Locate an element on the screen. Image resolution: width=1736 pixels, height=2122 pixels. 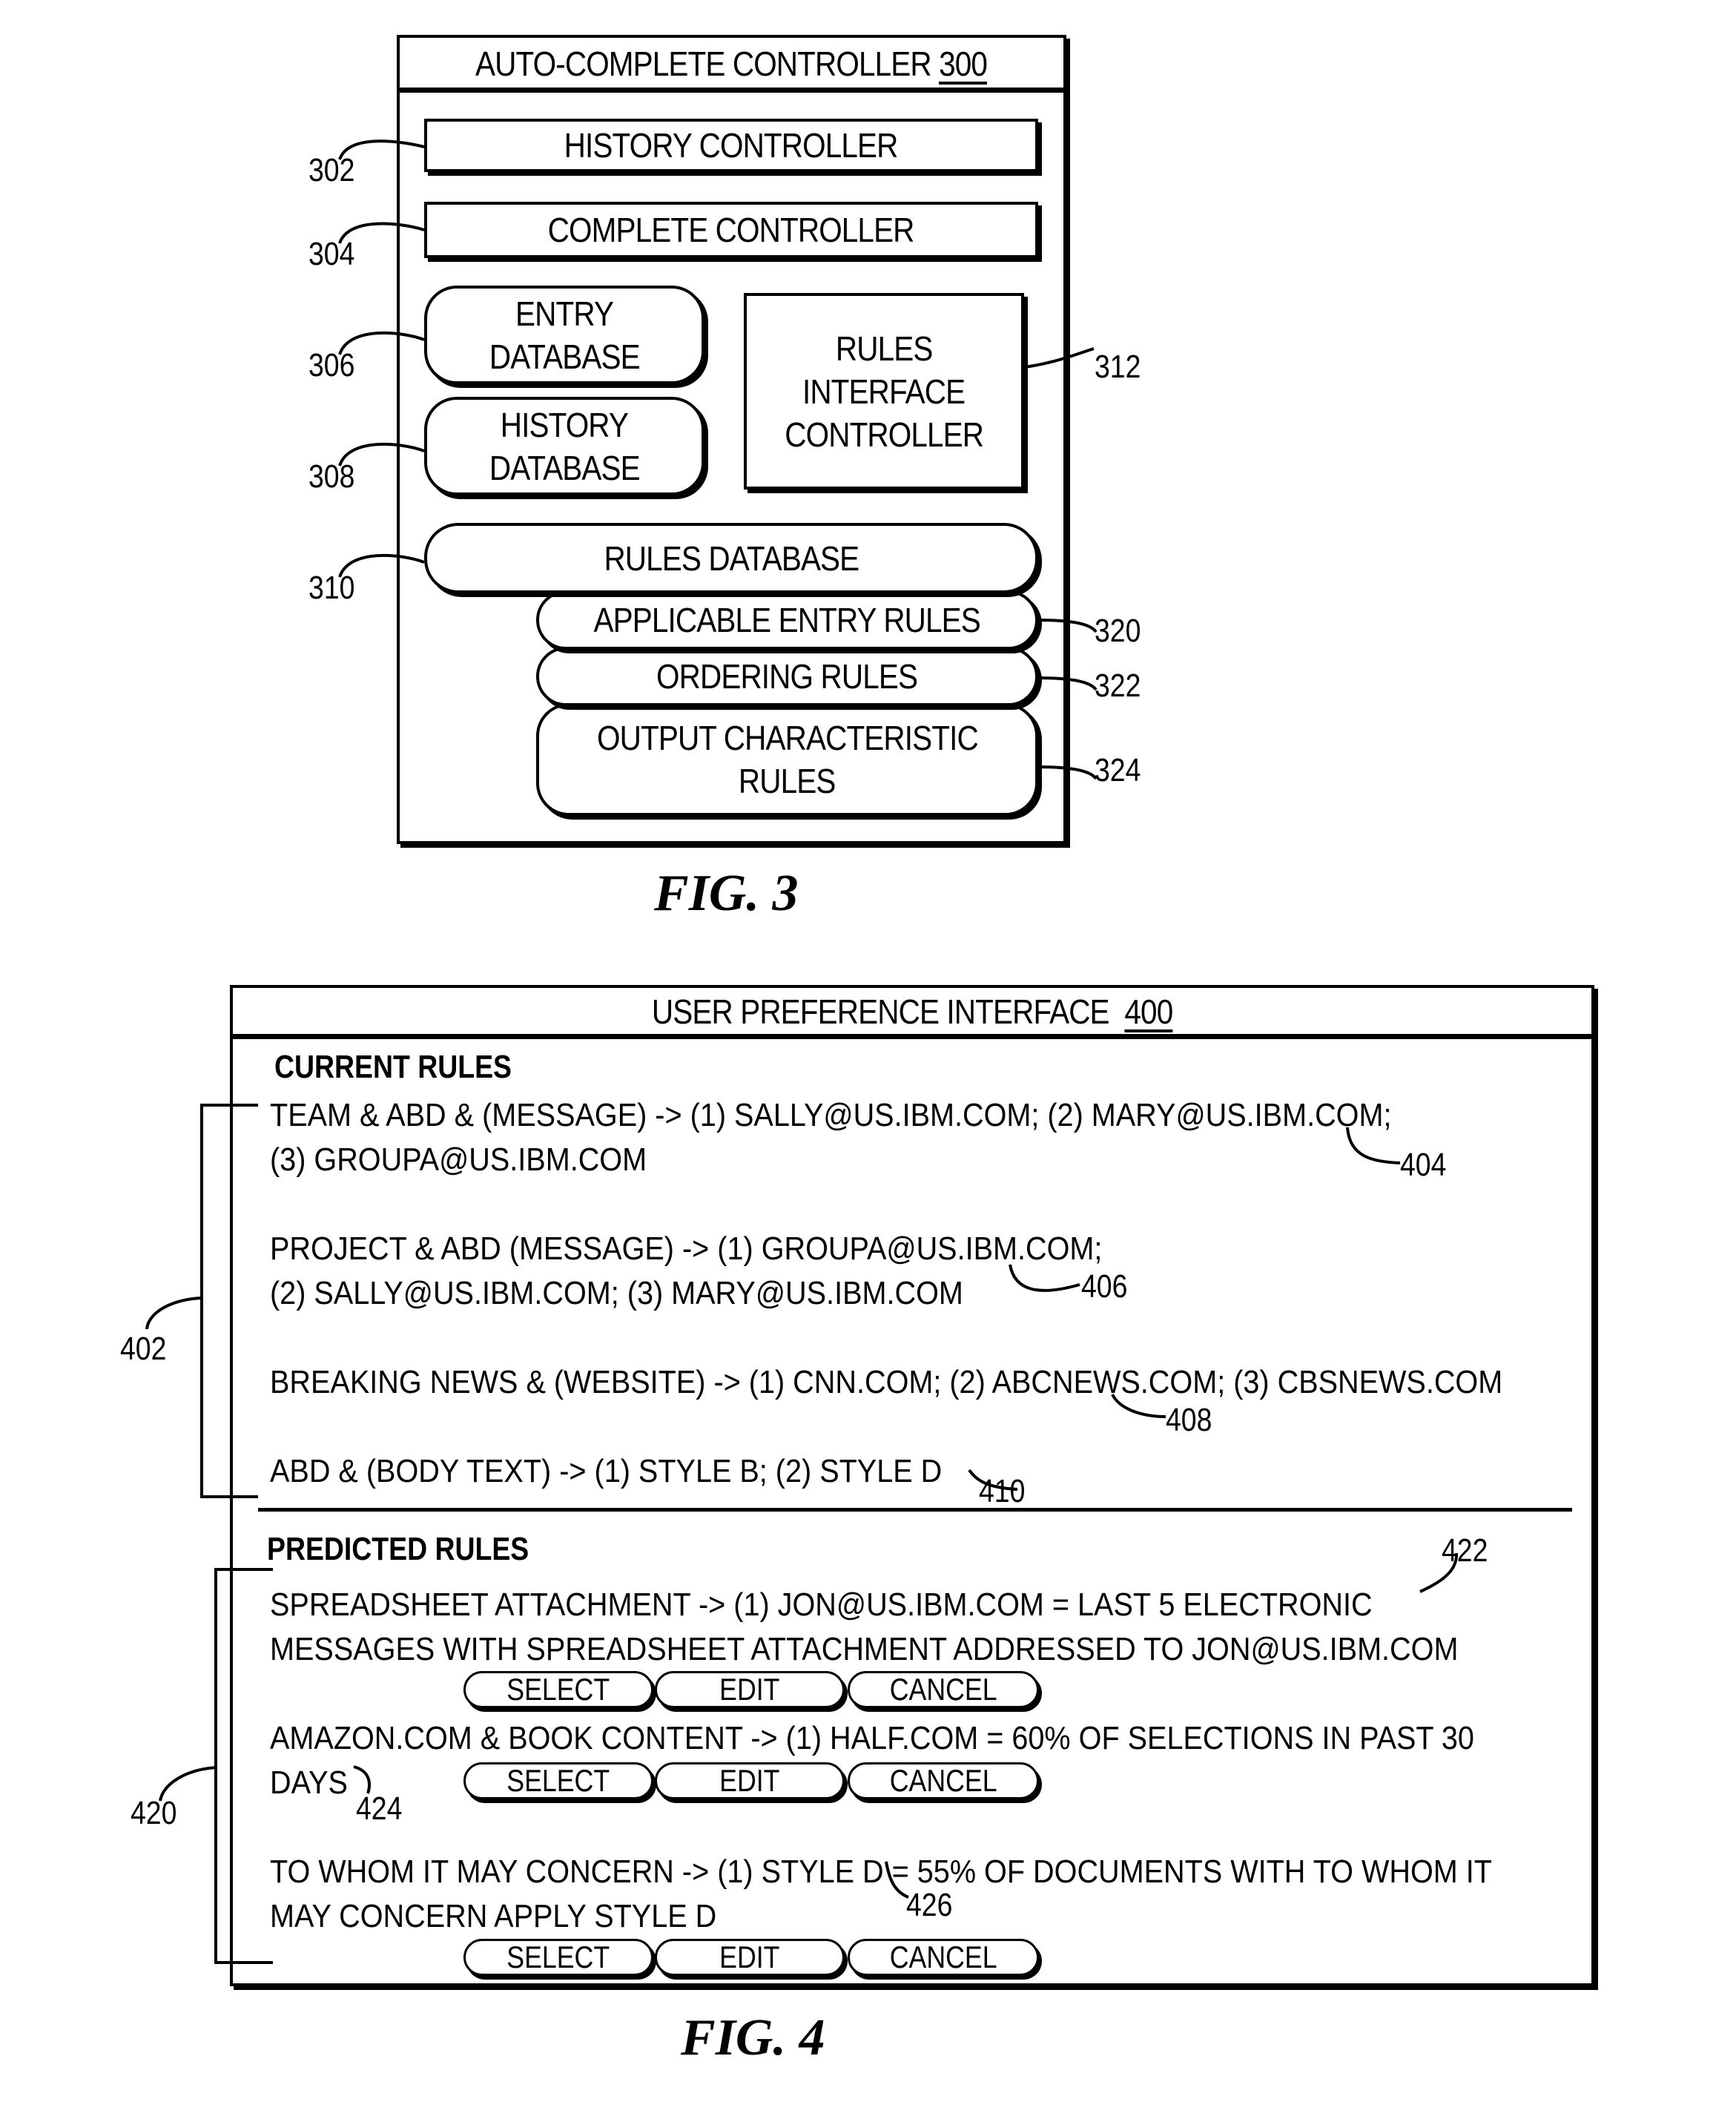
ref-320: 320 is located at coordinates (1118, 631).